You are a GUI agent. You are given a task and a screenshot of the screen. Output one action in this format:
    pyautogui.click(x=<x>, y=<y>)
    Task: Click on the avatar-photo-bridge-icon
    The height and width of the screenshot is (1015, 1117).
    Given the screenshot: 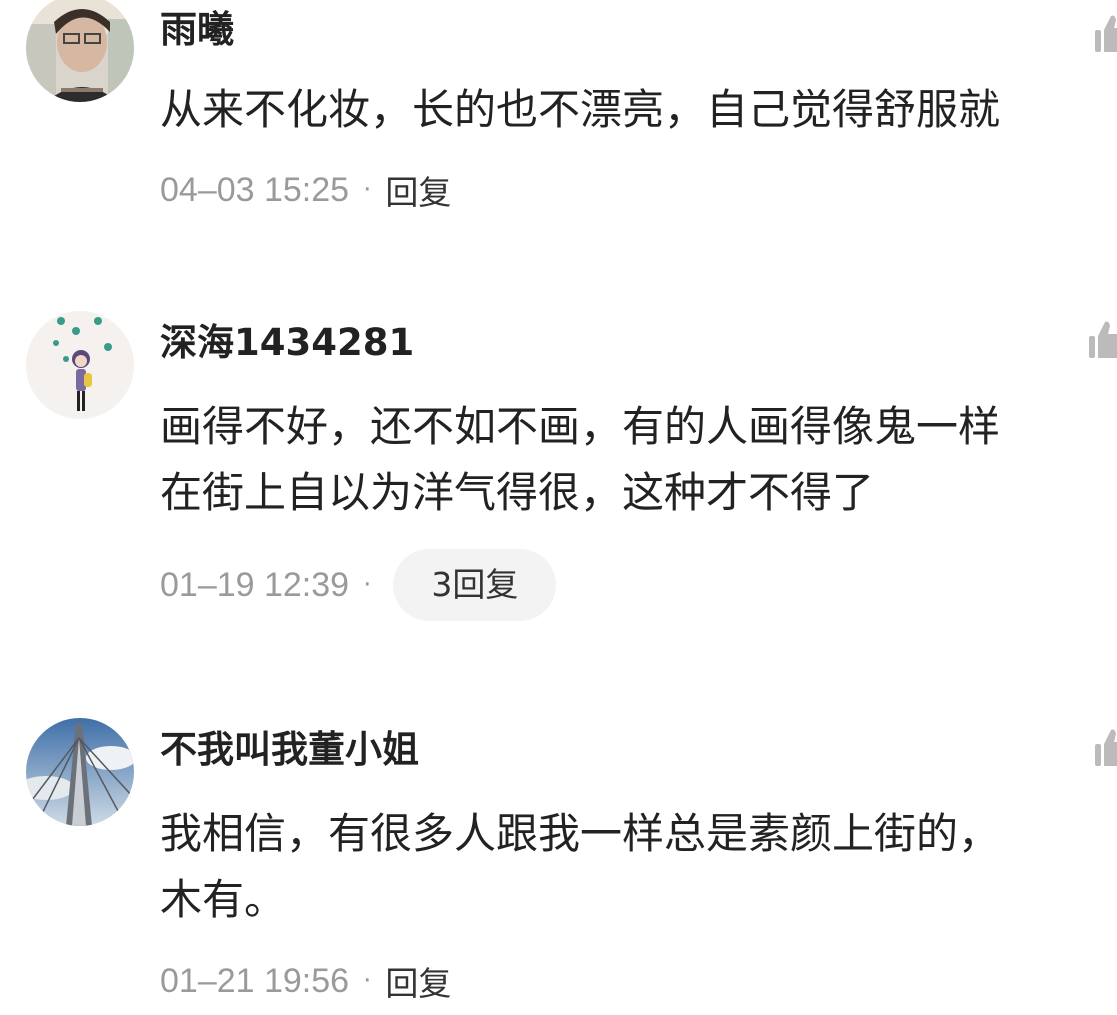 What is the action you would take?
    pyautogui.click(x=80, y=772)
    